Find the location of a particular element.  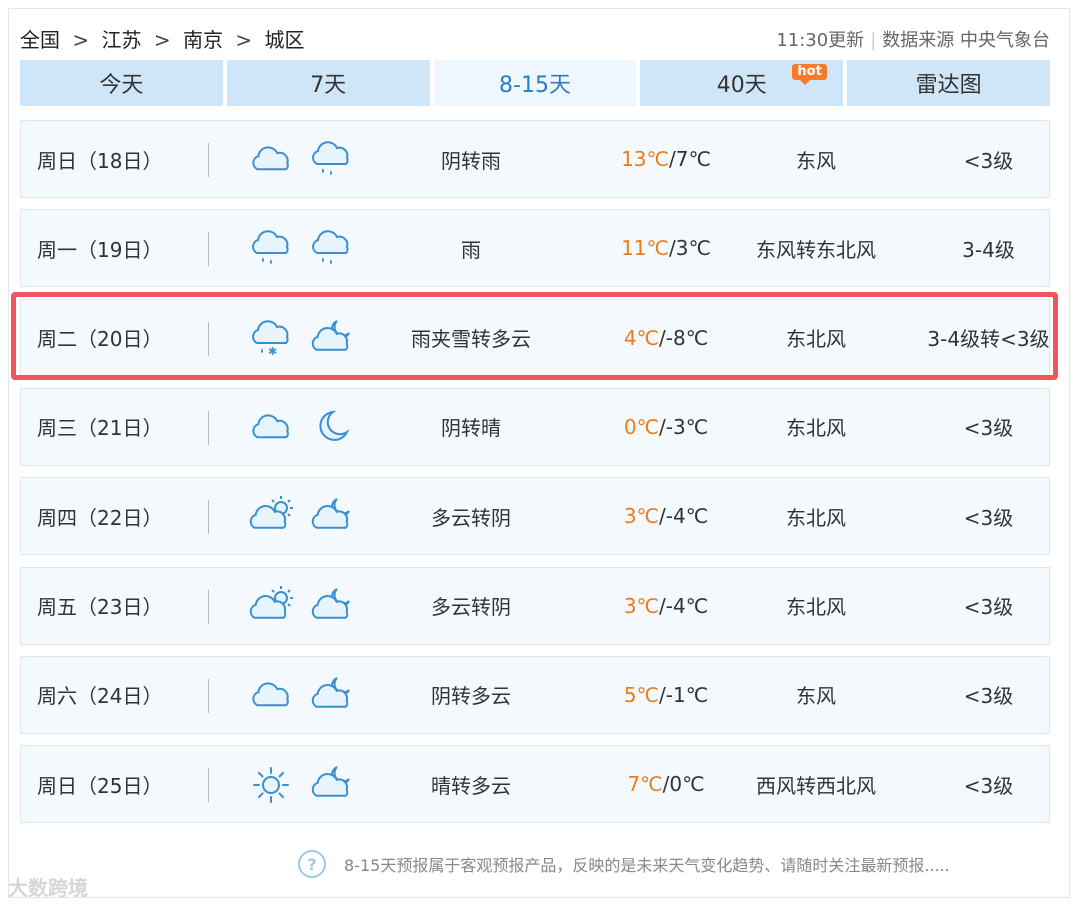

tab-label: 7天 is located at coordinates (328, 85).